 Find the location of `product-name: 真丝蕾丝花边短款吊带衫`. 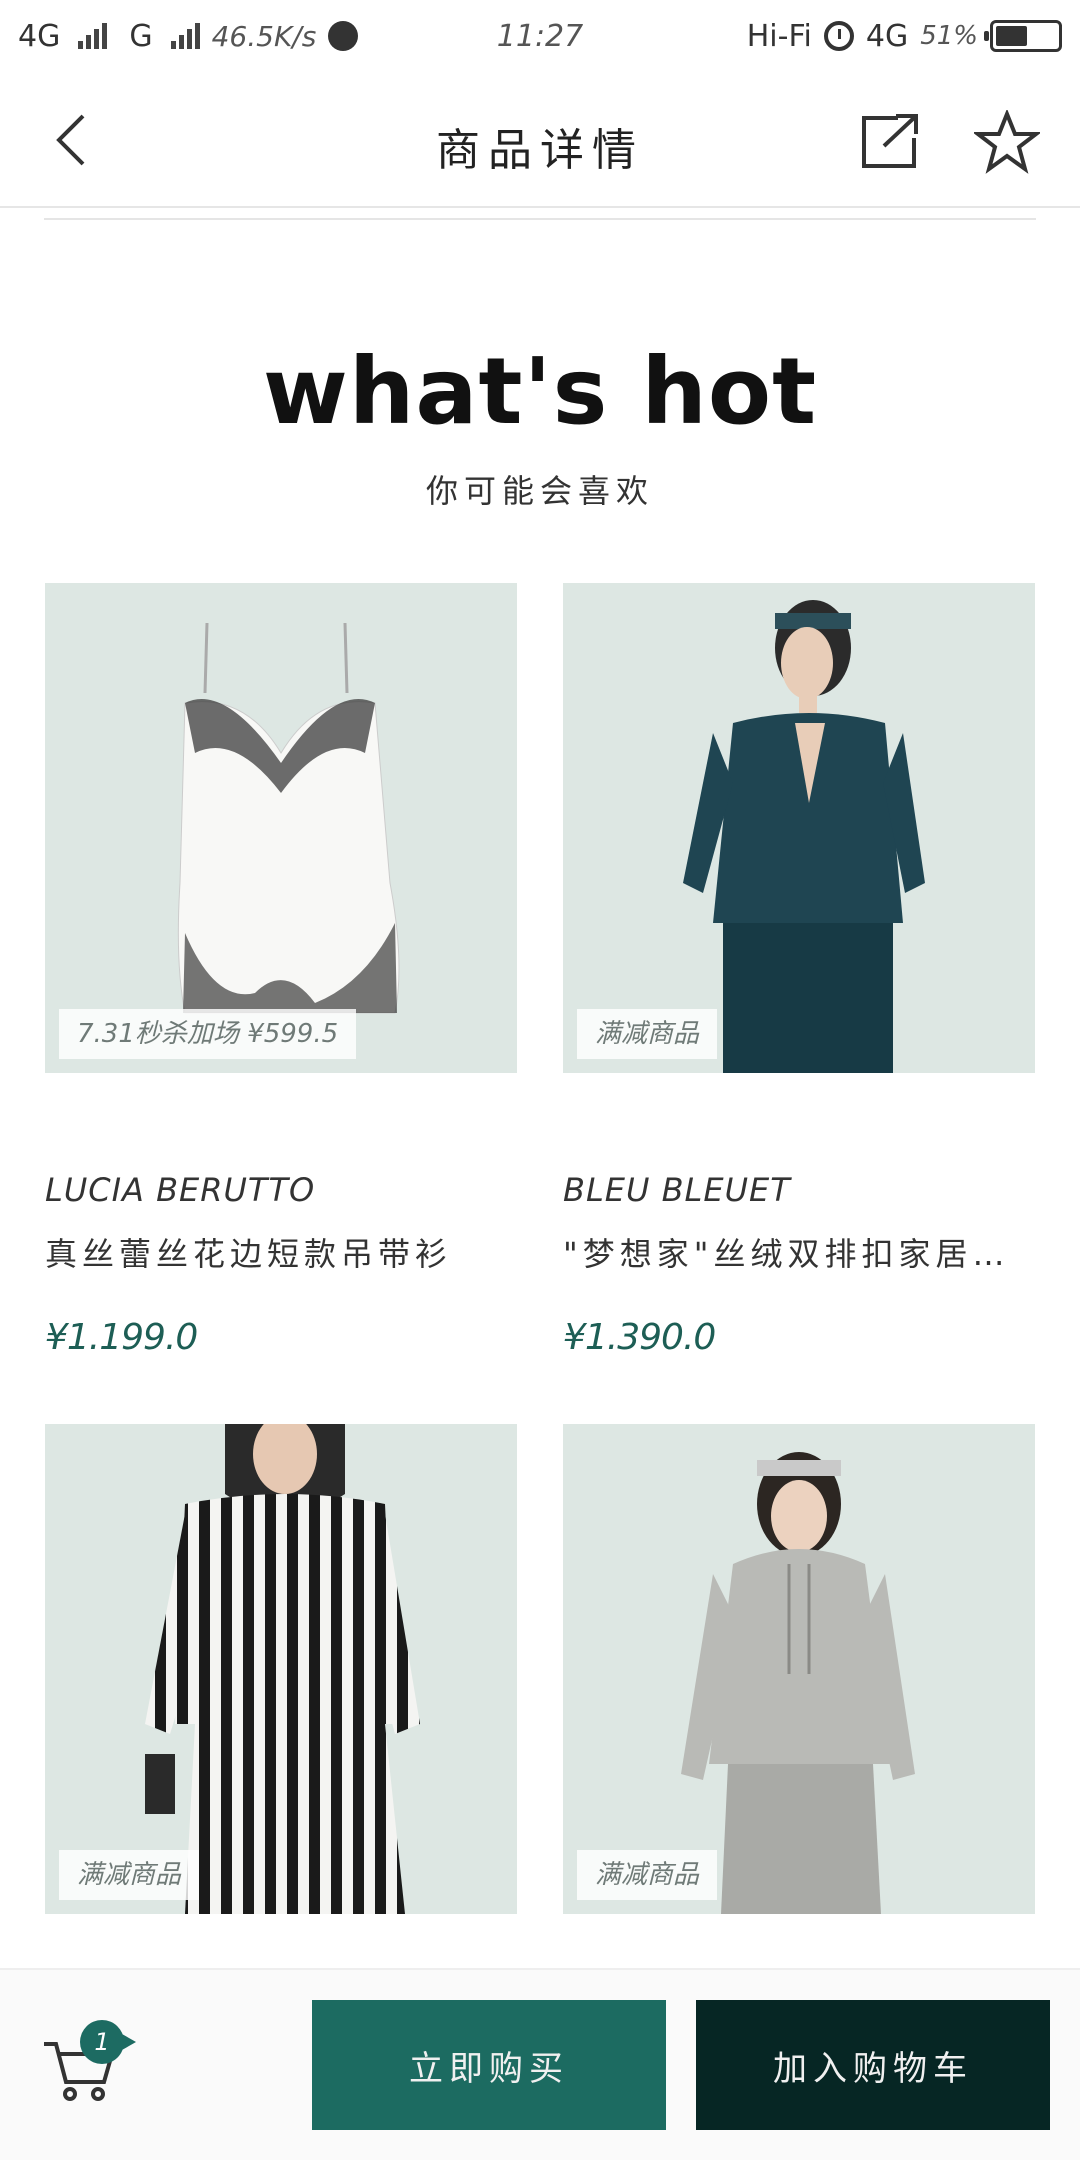

product-name: 真丝蕾丝花边短款吊带衫 is located at coordinates (249, 1254).